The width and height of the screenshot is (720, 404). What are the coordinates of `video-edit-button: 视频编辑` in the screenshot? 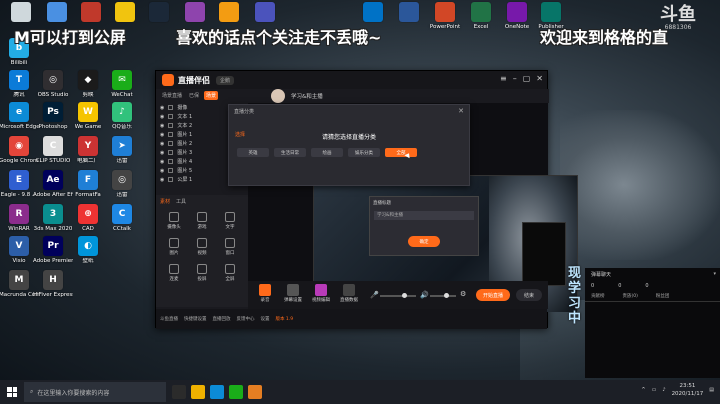 It's located at (321, 293).